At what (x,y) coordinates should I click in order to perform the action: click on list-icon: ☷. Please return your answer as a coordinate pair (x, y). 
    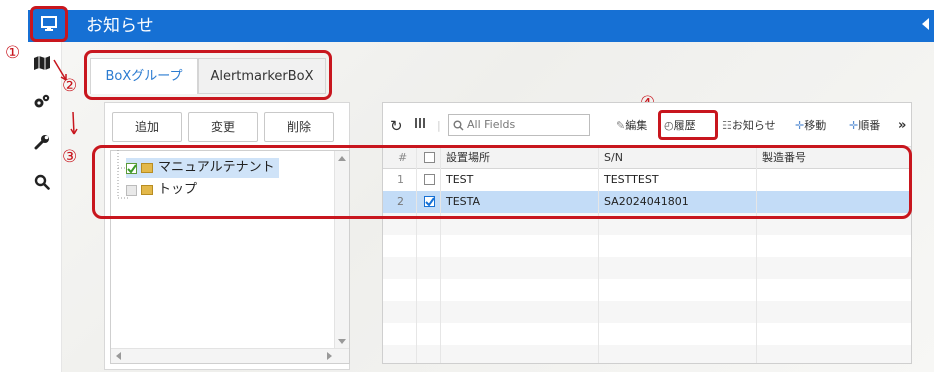
    Looking at the image, I should click on (727, 125).